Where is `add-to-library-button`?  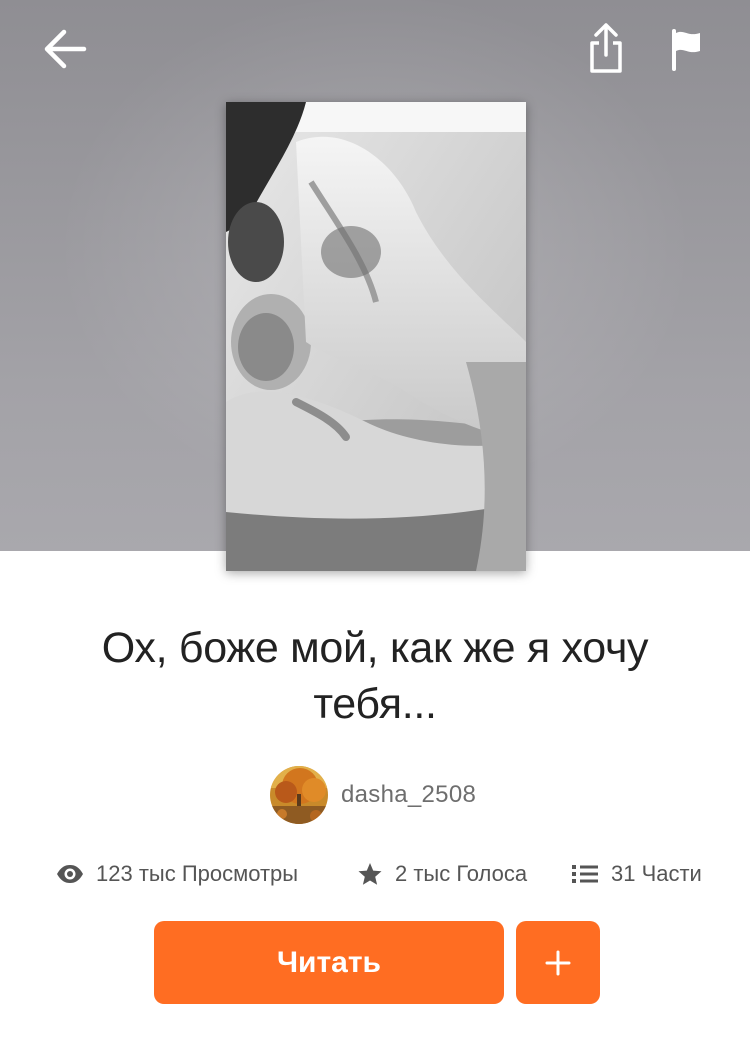 add-to-library-button is located at coordinates (558, 962).